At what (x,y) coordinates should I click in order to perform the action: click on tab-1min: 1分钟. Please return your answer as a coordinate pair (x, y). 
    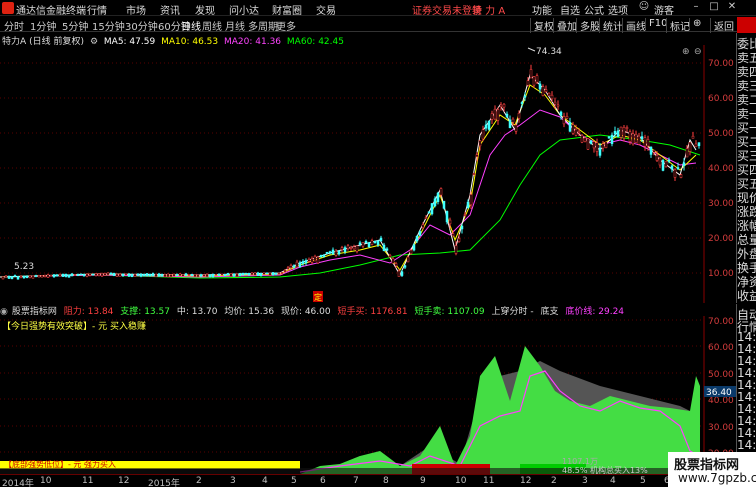
    Looking at the image, I should click on (43, 25).